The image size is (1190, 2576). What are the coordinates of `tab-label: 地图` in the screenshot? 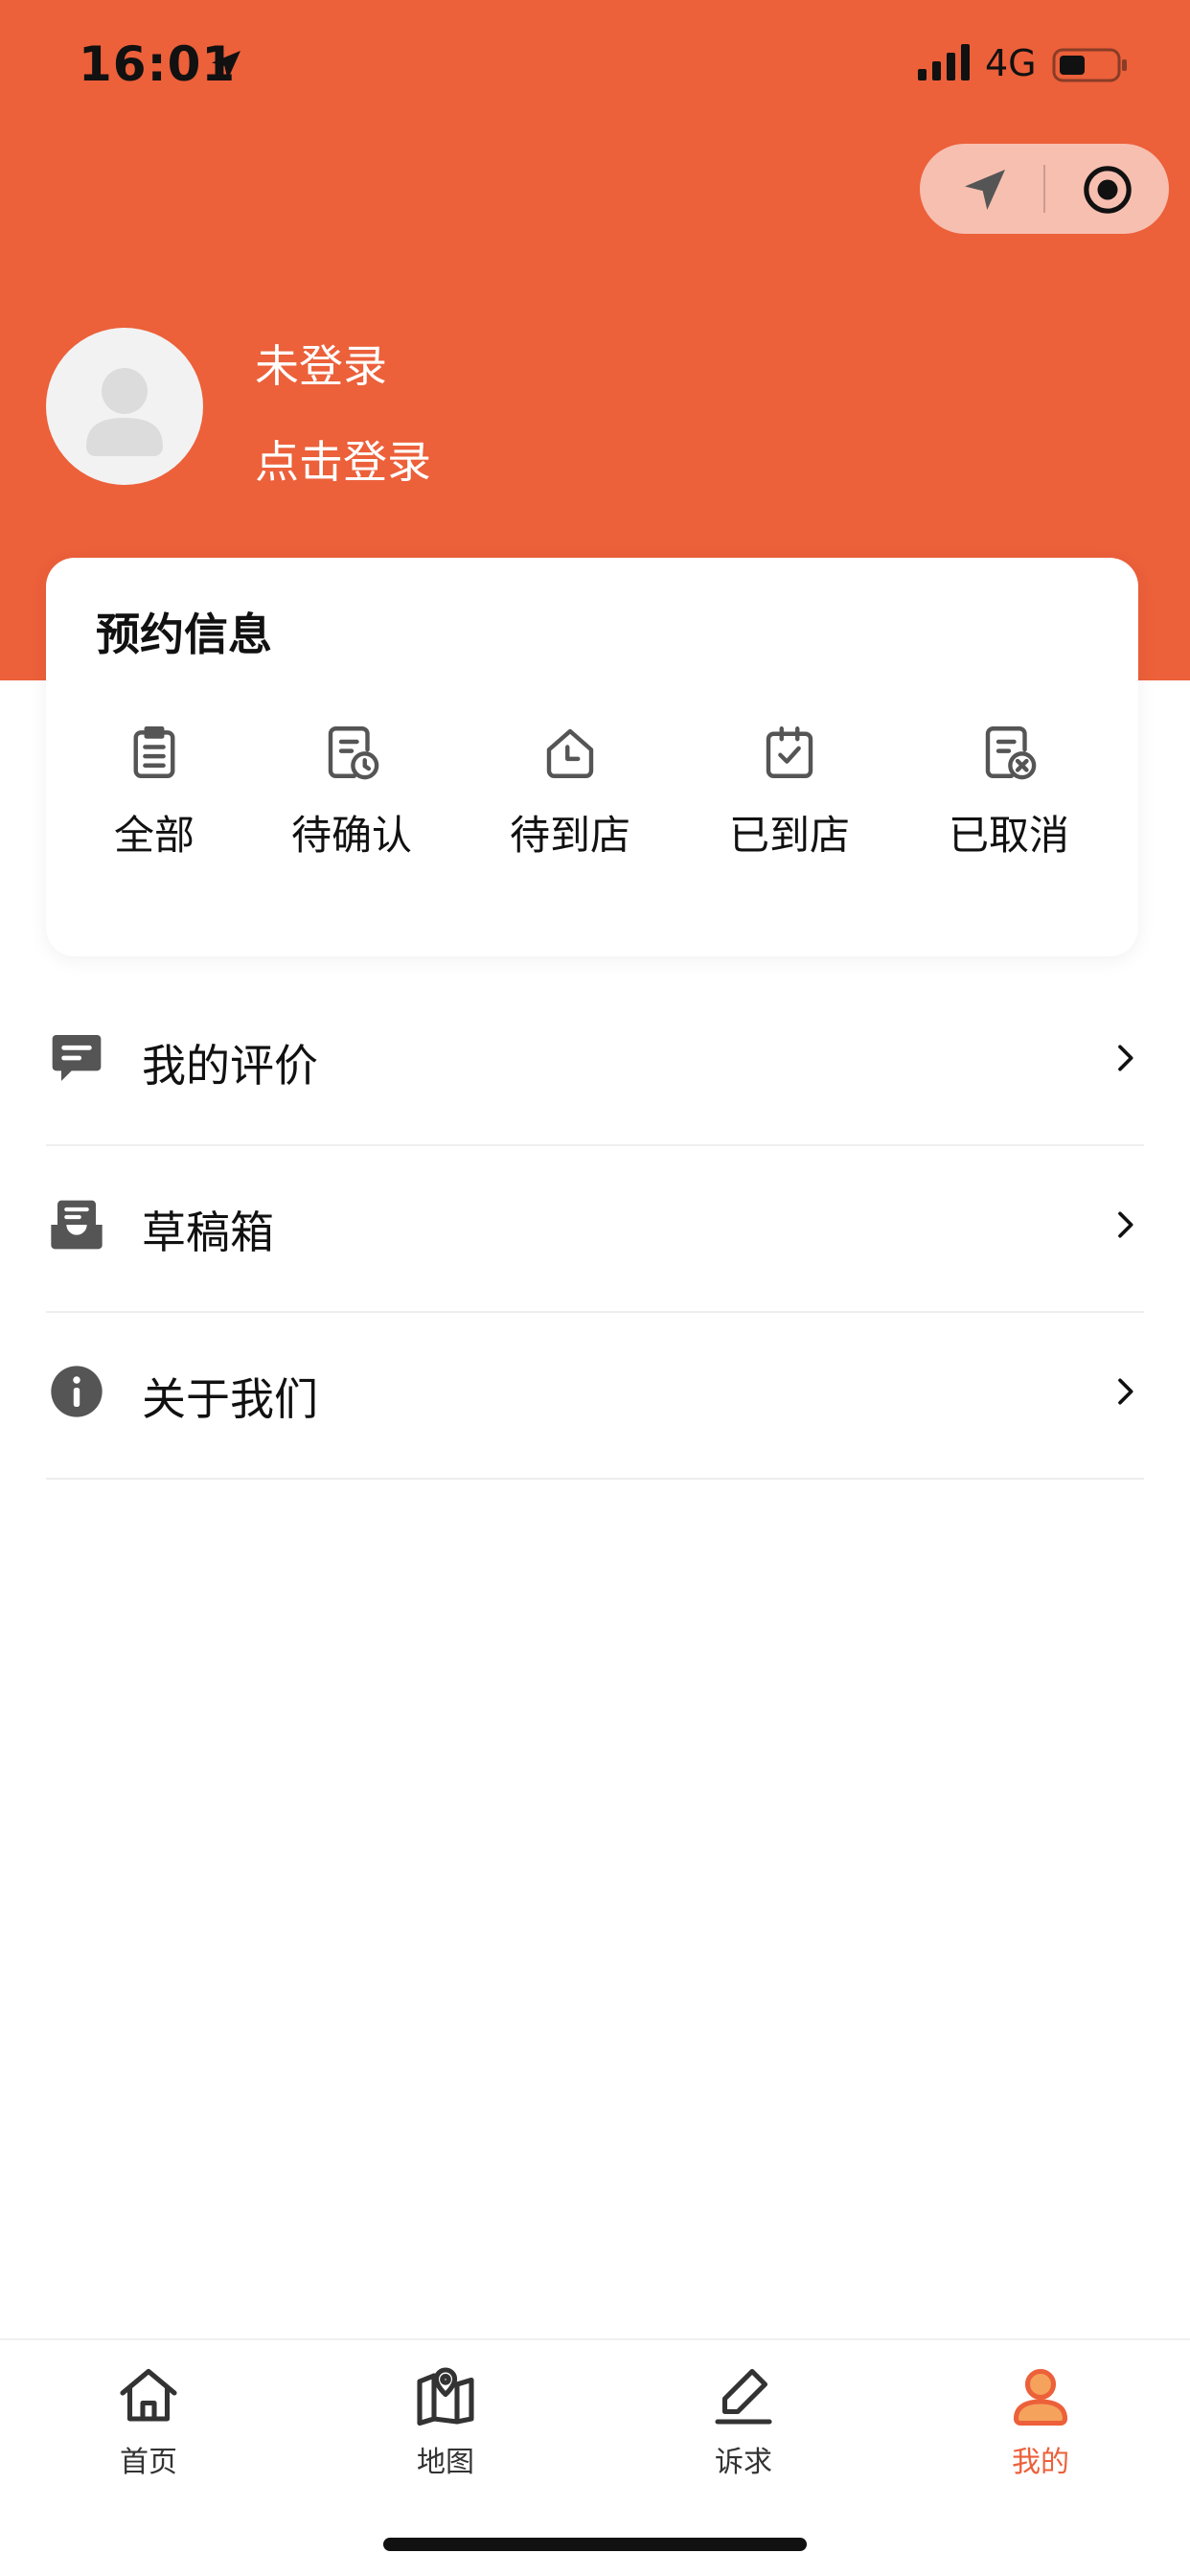 It's located at (445, 2463).